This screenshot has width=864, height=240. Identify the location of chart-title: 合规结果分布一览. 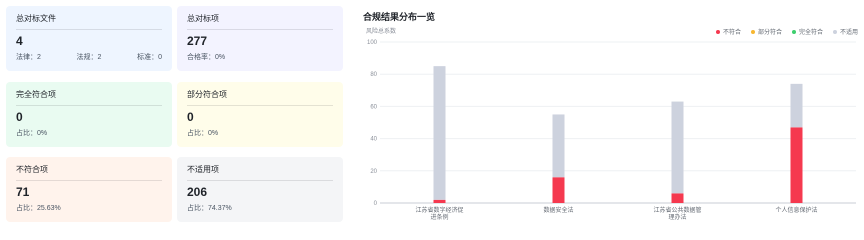
(399, 17).